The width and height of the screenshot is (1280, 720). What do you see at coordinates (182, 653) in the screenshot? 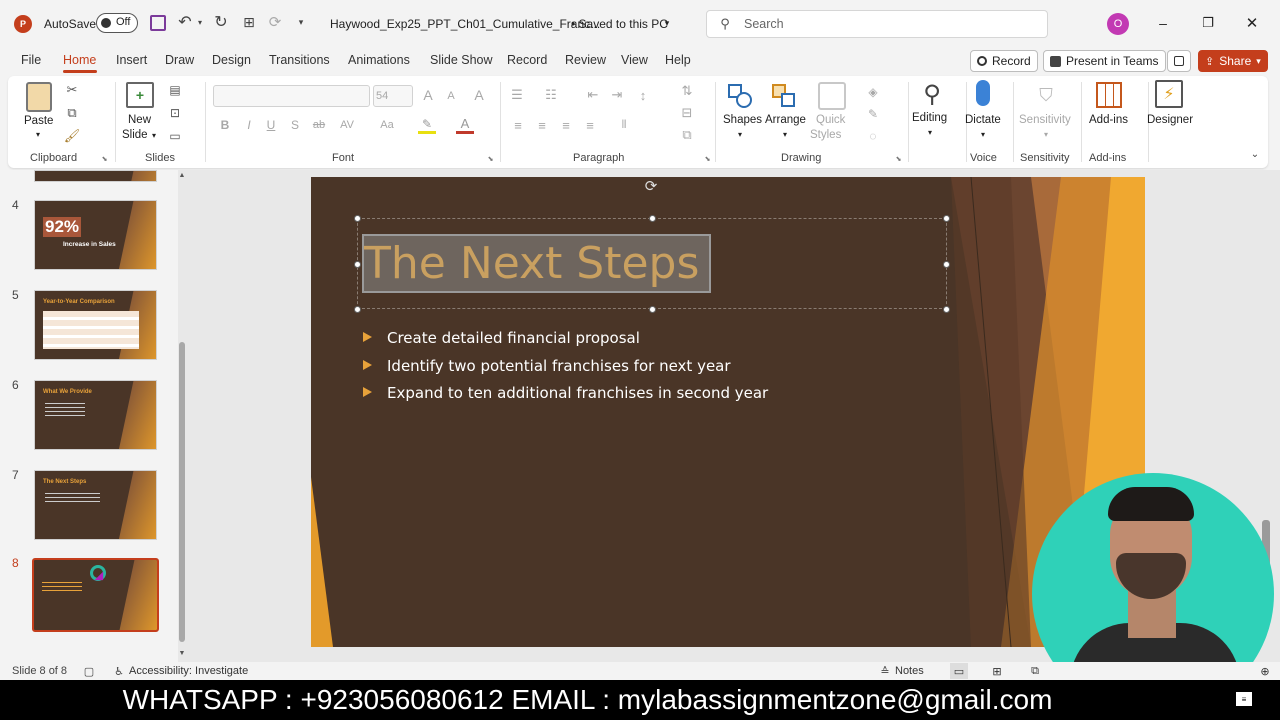
I see `scroll-down-icon: ▼` at bounding box center [182, 653].